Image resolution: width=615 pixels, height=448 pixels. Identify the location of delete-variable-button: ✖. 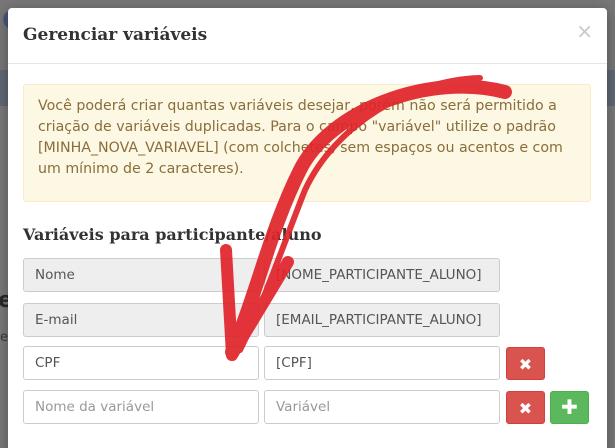
(525, 363).